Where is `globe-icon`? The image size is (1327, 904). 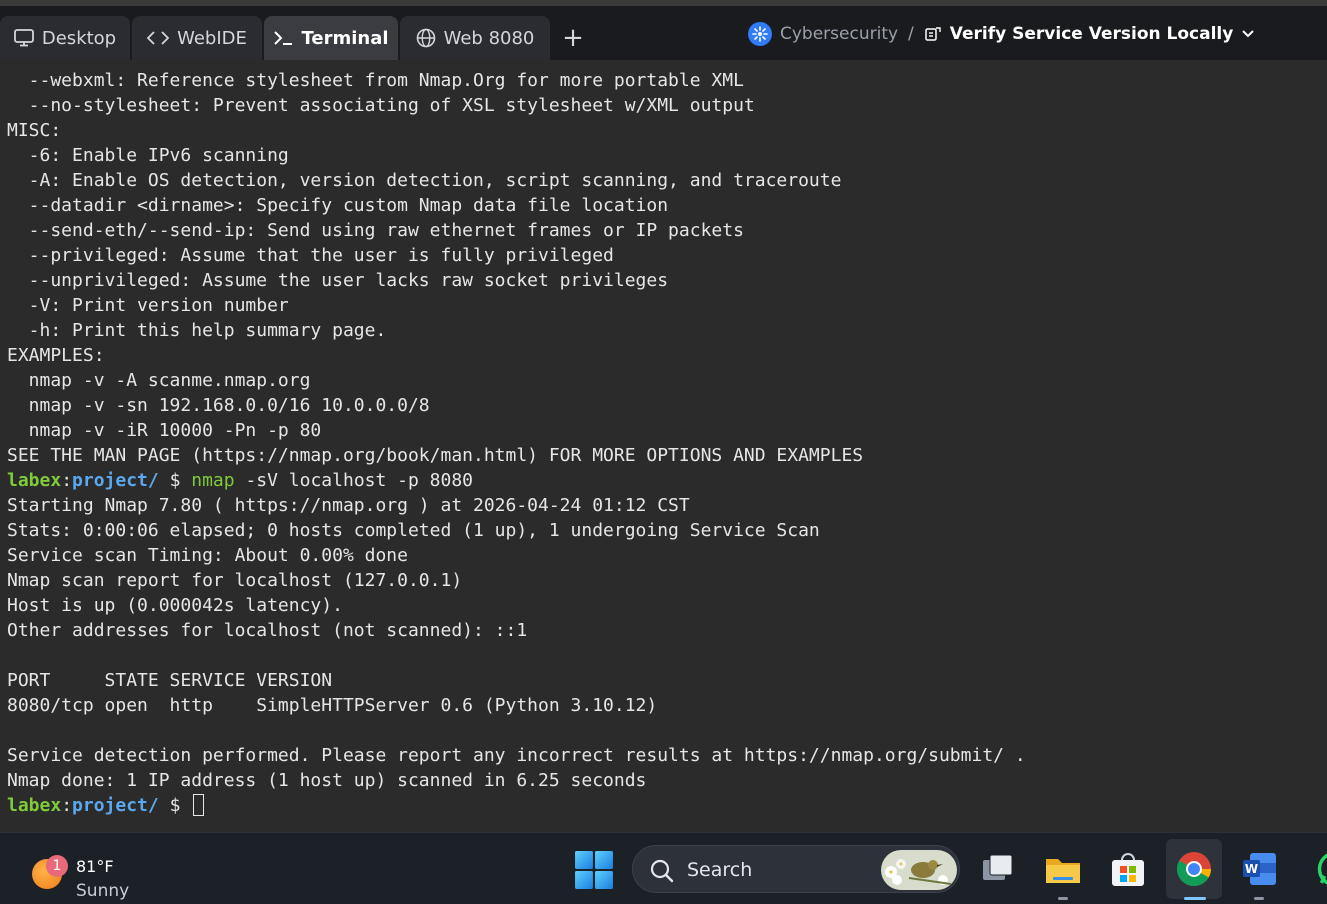
globe-icon is located at coordinates (425, 38).